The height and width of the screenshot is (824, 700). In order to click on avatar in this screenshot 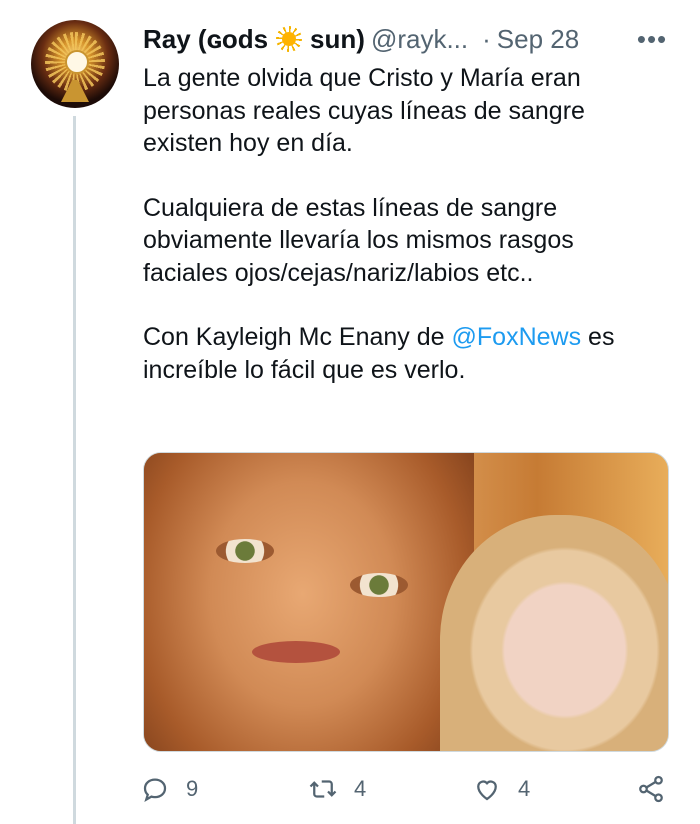, I will do `click(75, 64)`.